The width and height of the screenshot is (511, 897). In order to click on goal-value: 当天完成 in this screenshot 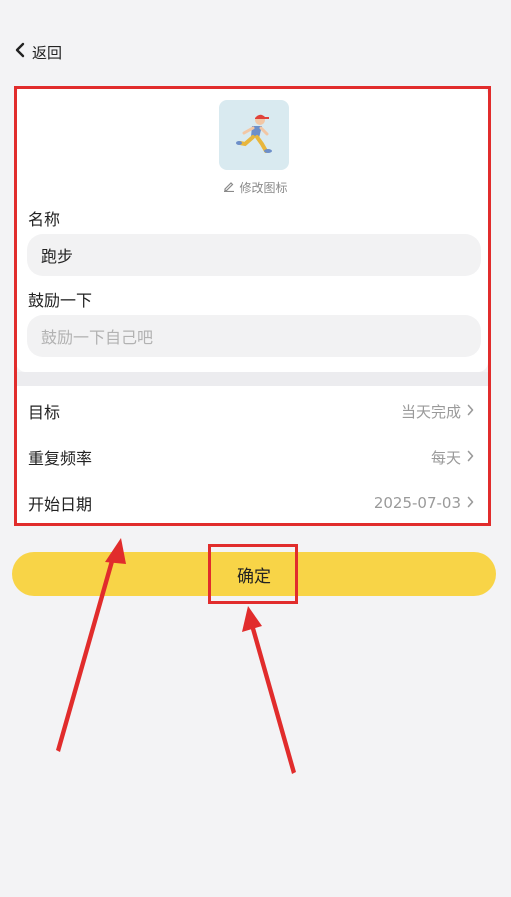, I will do `click(430, 411)`.